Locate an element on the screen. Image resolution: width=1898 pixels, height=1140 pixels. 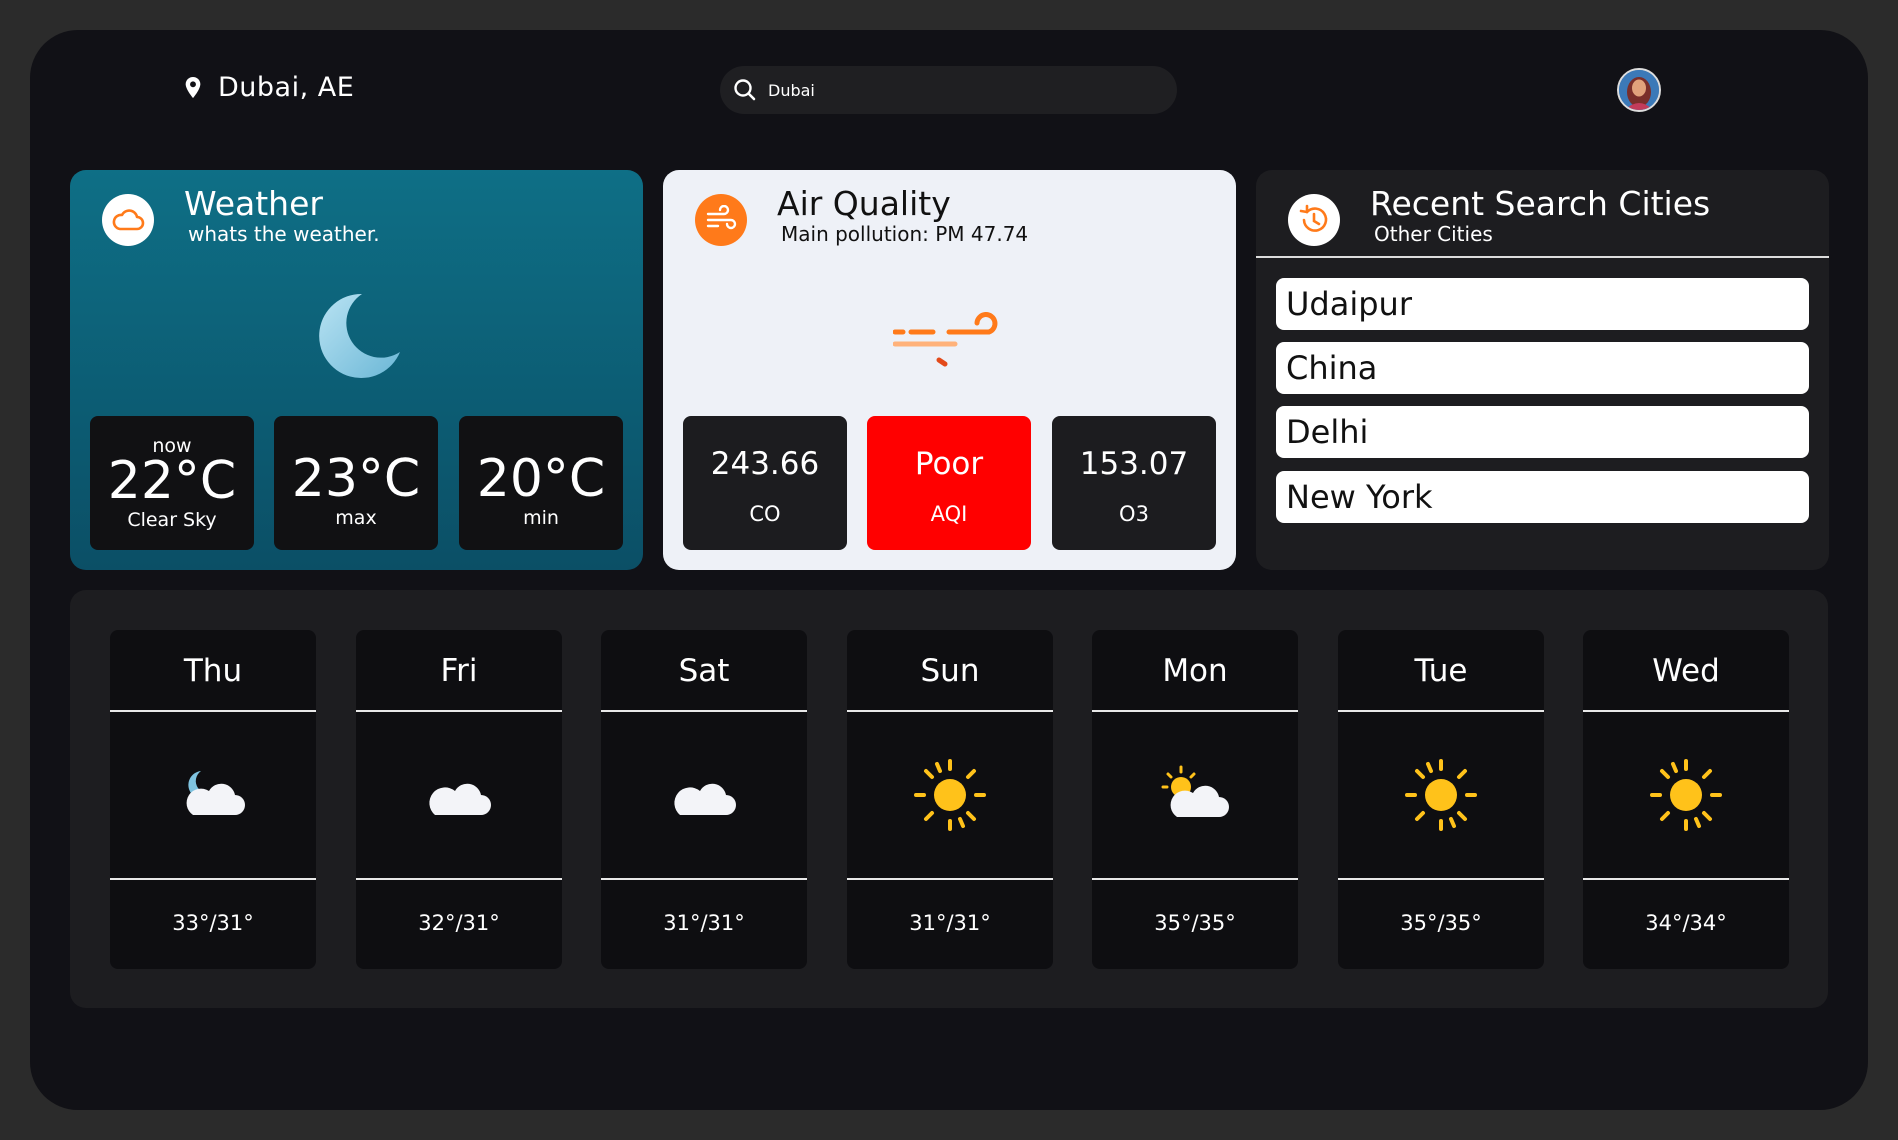
forecast-day-card: Mon 35°/35° is located at coordinates (1195, 799).